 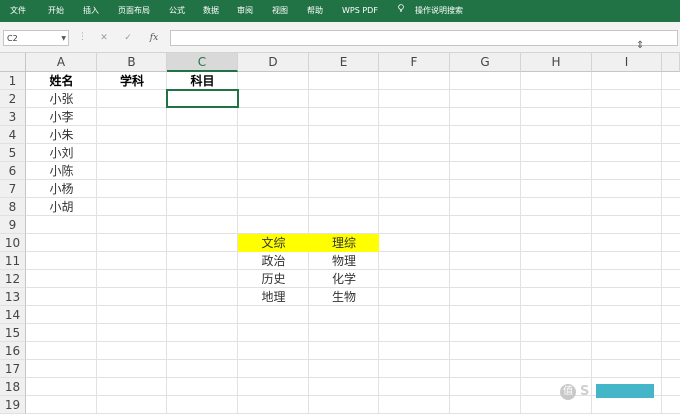 What do you see at coordinates (13, 387) in the screenshot?
I see `row-header-18: 18` at bounding box center [13, 387].